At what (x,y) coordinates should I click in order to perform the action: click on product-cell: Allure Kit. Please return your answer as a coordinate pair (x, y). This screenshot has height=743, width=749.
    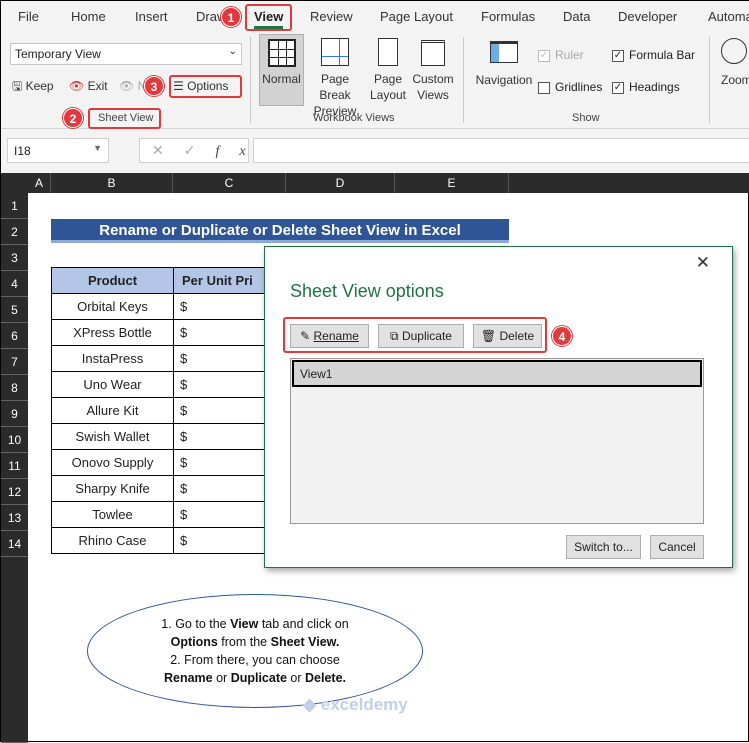
    Looking at the image, I should click on (112, 410).